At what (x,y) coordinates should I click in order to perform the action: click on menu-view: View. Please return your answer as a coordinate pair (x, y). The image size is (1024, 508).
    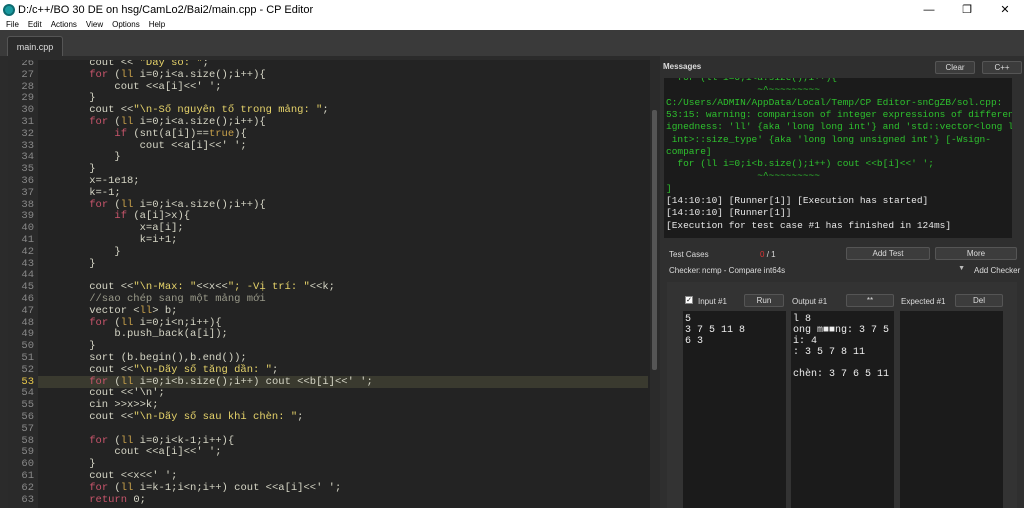
    Looking at the image, I should click on (94, 24).